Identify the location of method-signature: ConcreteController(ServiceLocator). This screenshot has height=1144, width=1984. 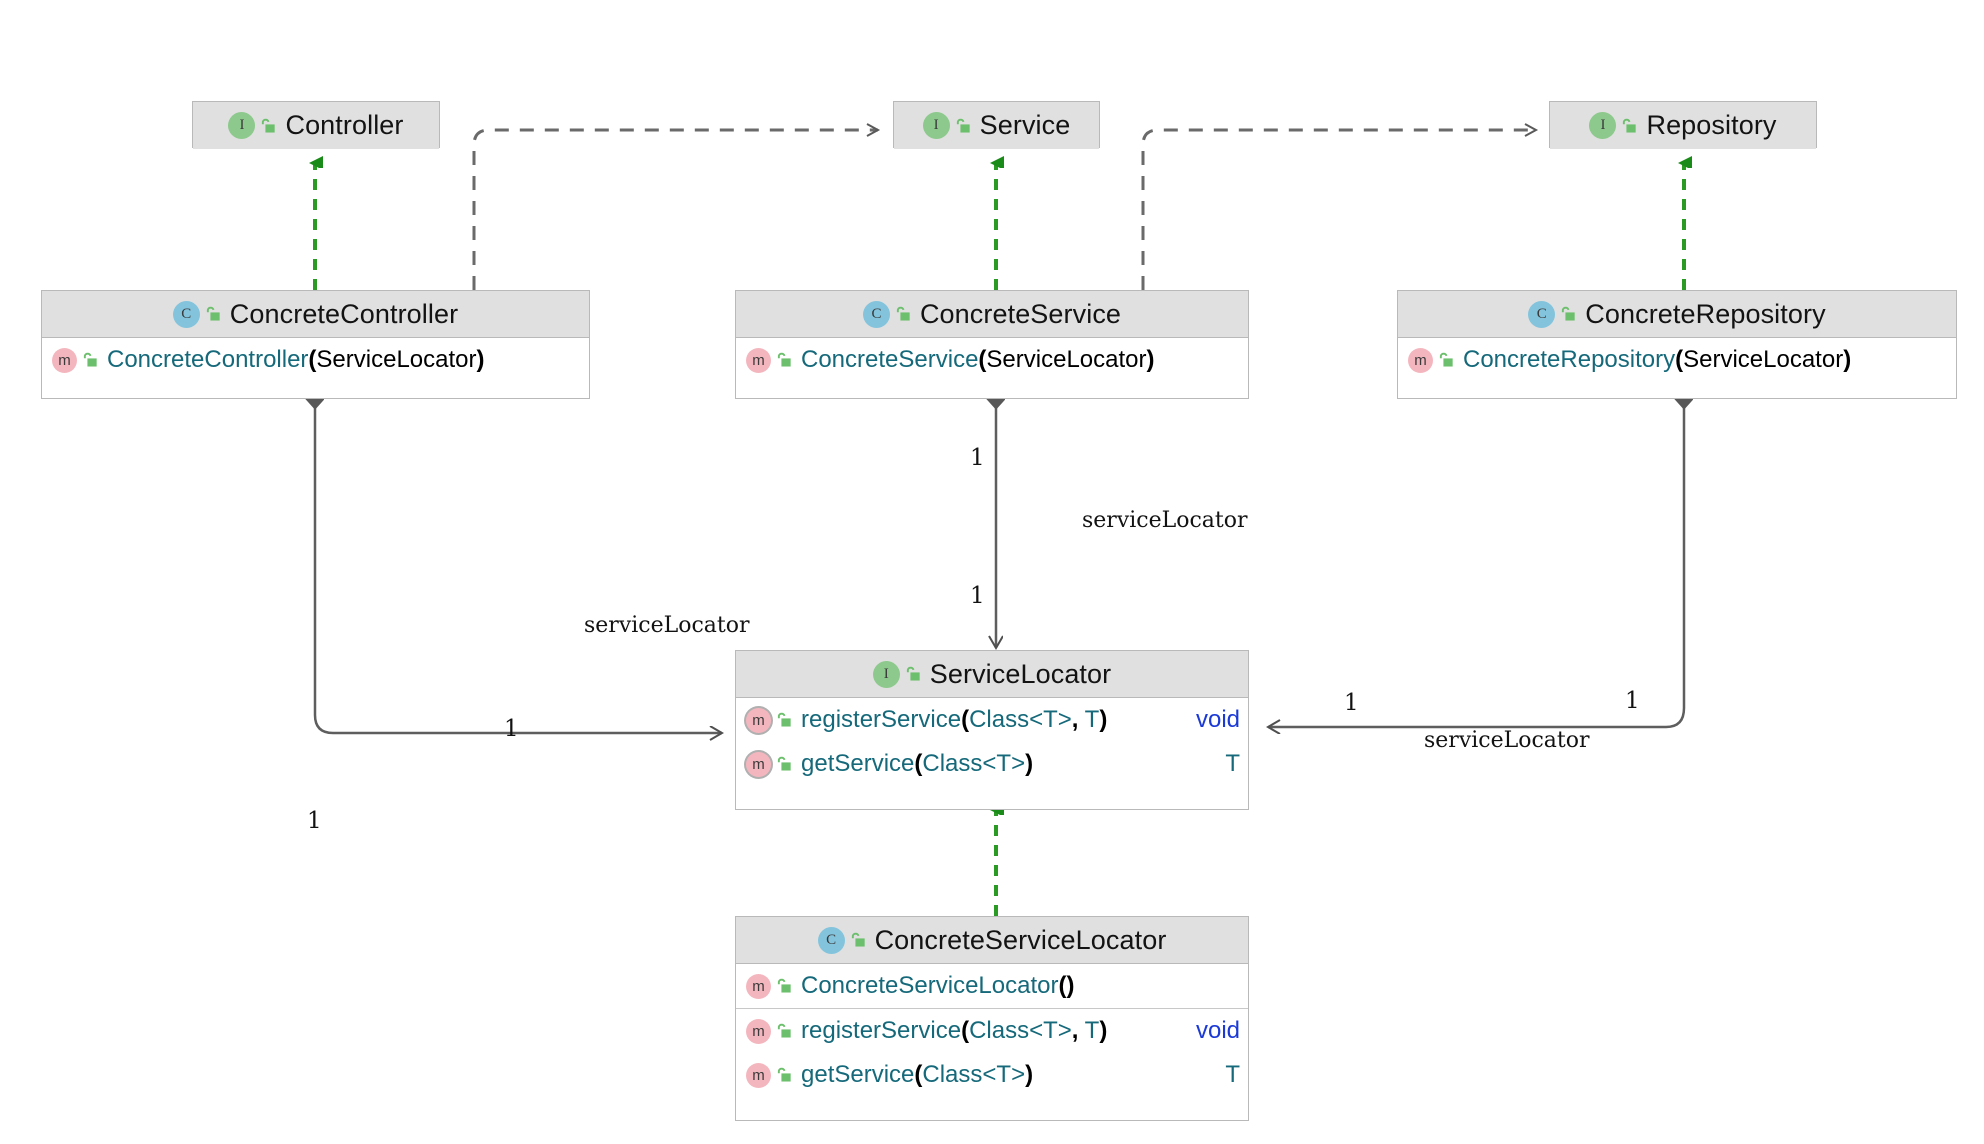
(296, 359).